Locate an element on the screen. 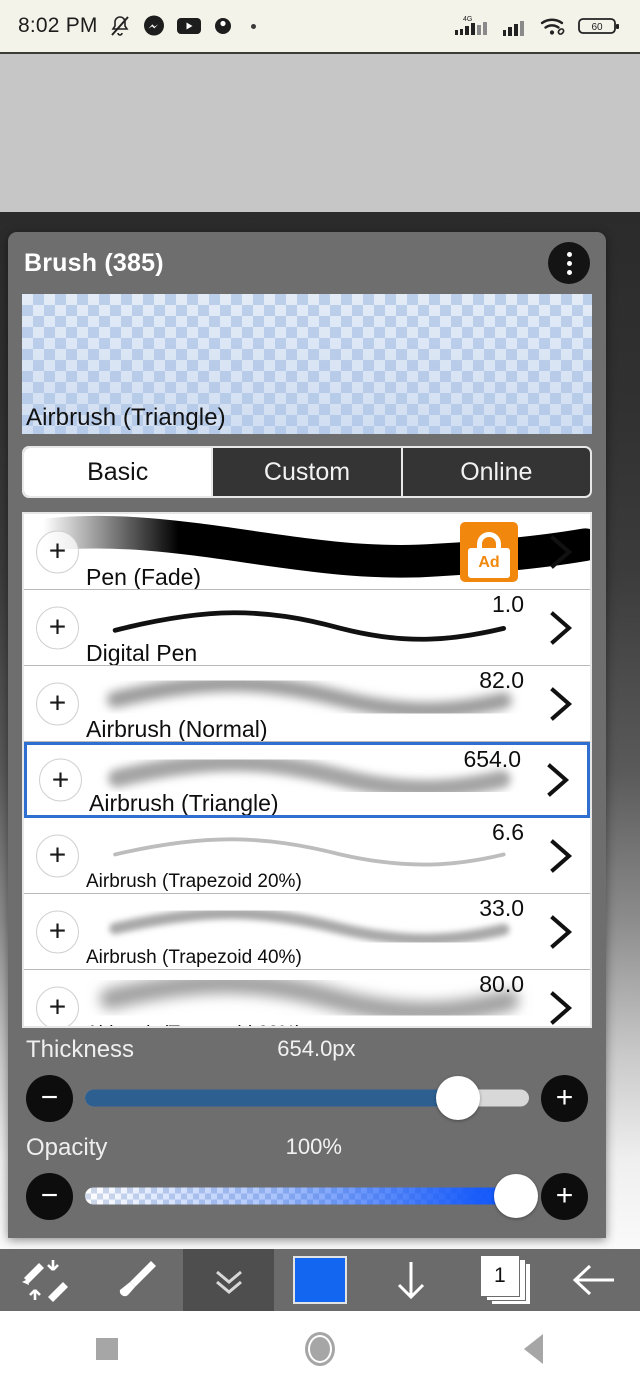  home-circle-icon is located at coordinates (319, 1349).